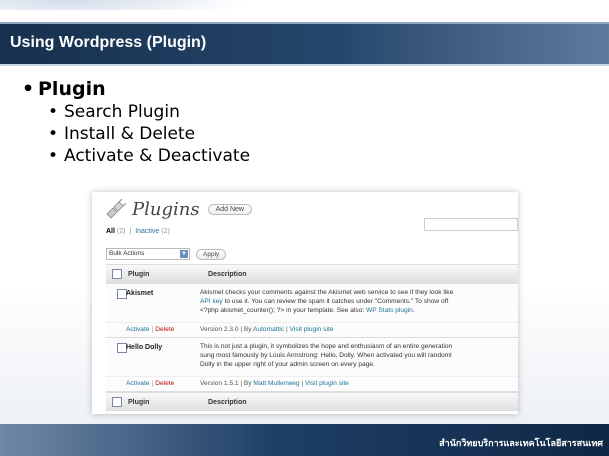  Describe the element at coordinates (227, 383) in the screenshot. I see `version-text: Version 1.5.1 | By` at that location.